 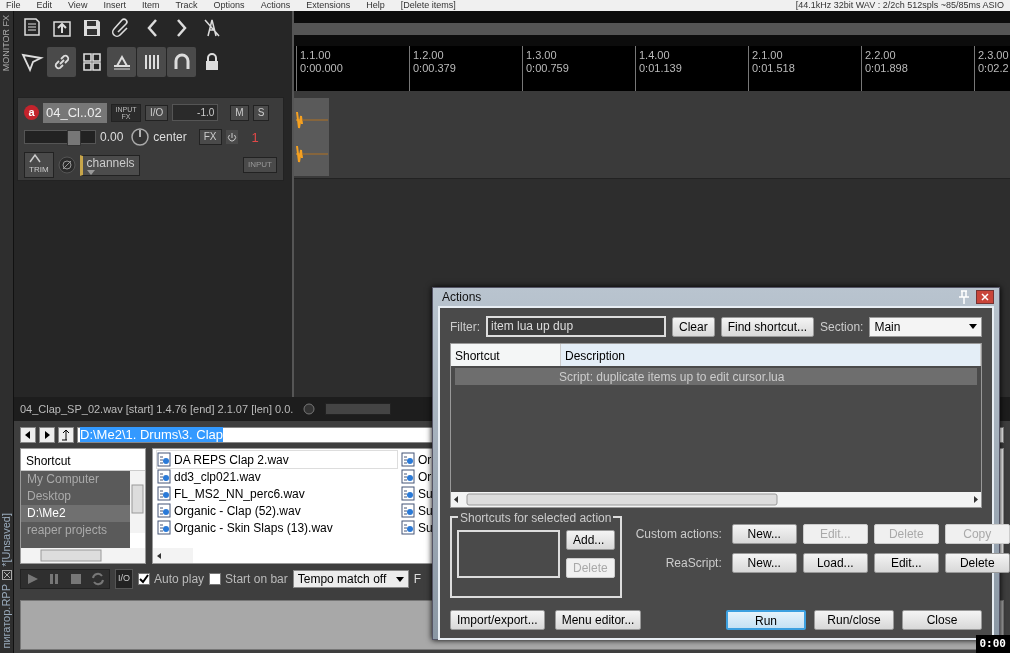 I want to click on bar-label: 2.1.00, so click(x=768, y=55).